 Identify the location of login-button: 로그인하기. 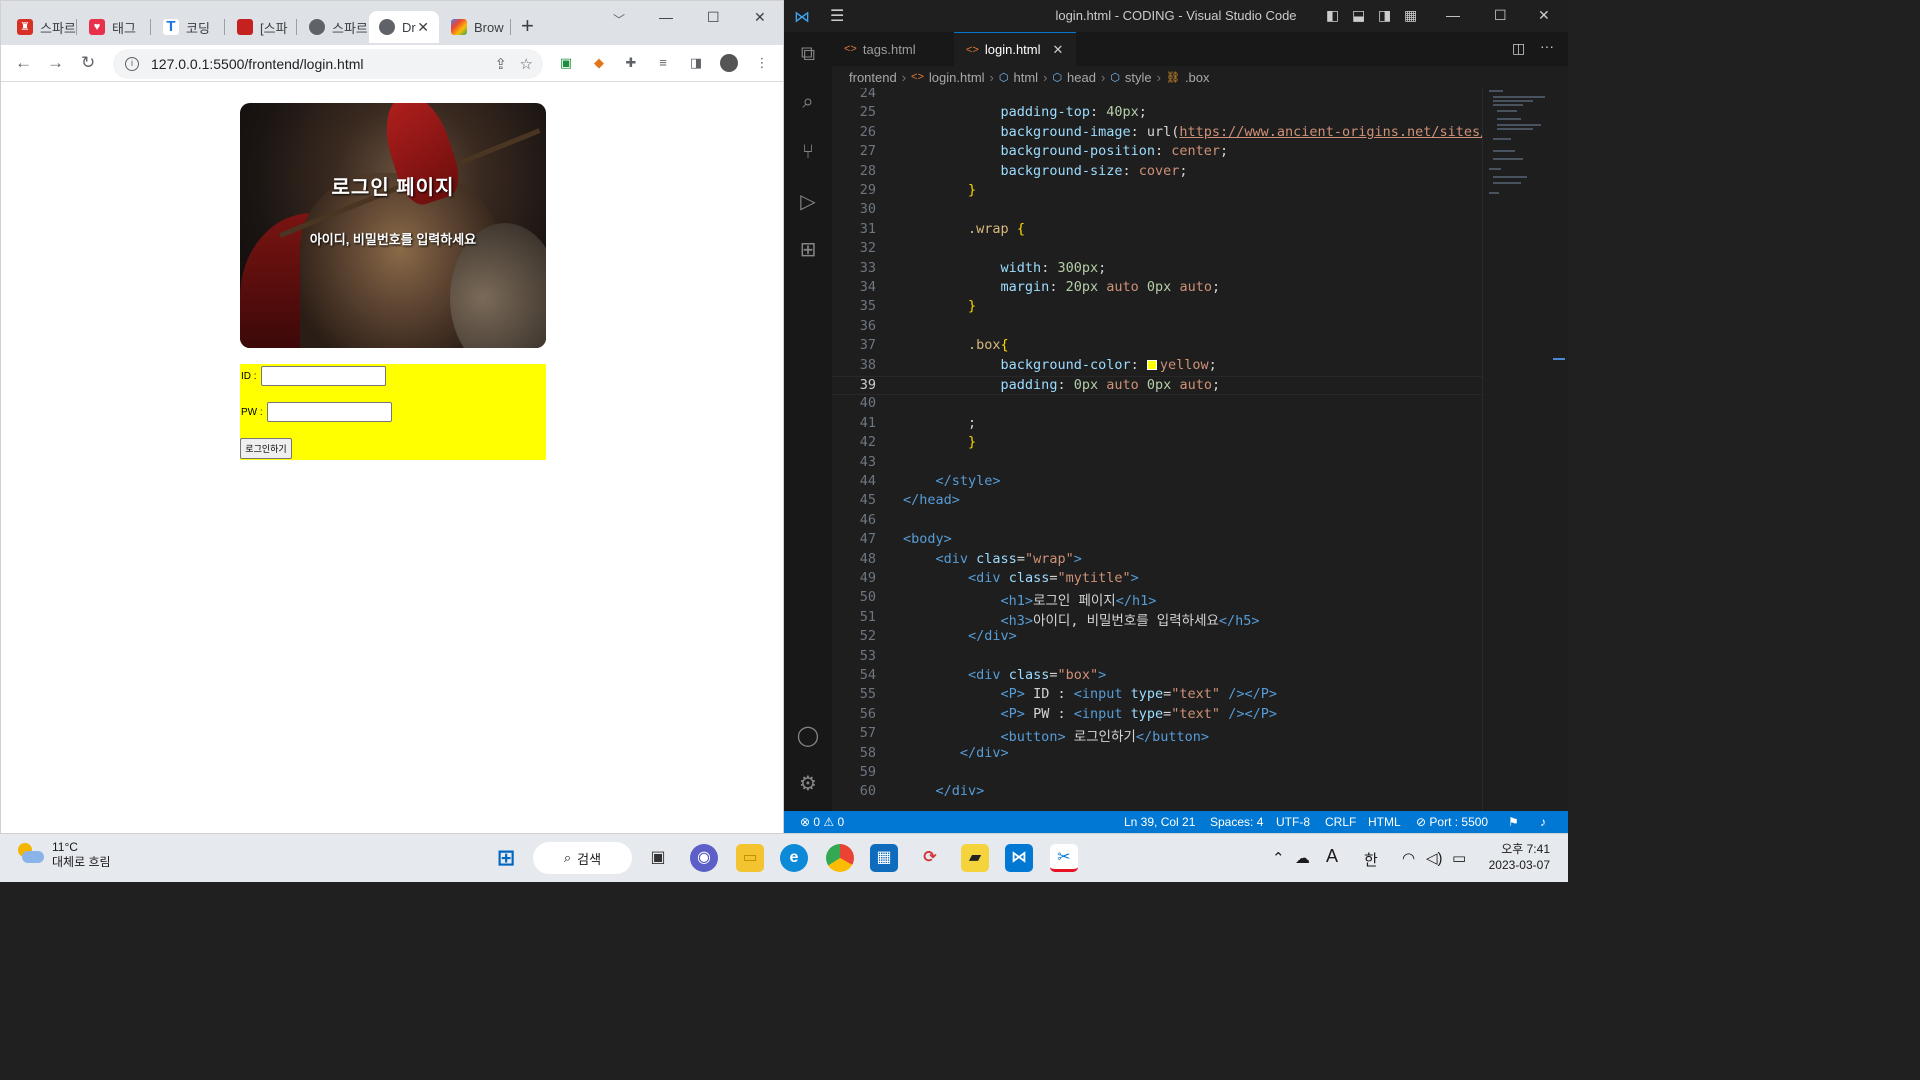
(266, 448).